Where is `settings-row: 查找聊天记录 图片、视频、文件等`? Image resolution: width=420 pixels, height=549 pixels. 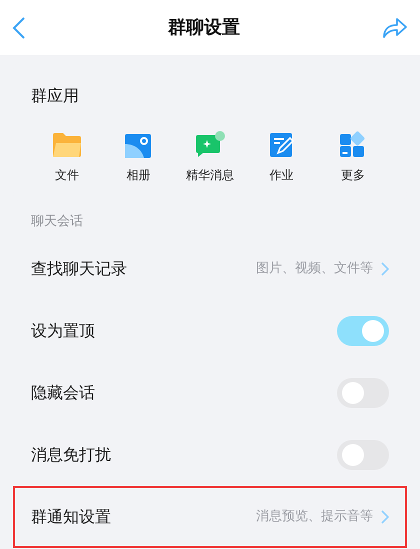 settings-row: 查找聊天记录 图片、视频、文件等 is located at coordinates (210, 269).